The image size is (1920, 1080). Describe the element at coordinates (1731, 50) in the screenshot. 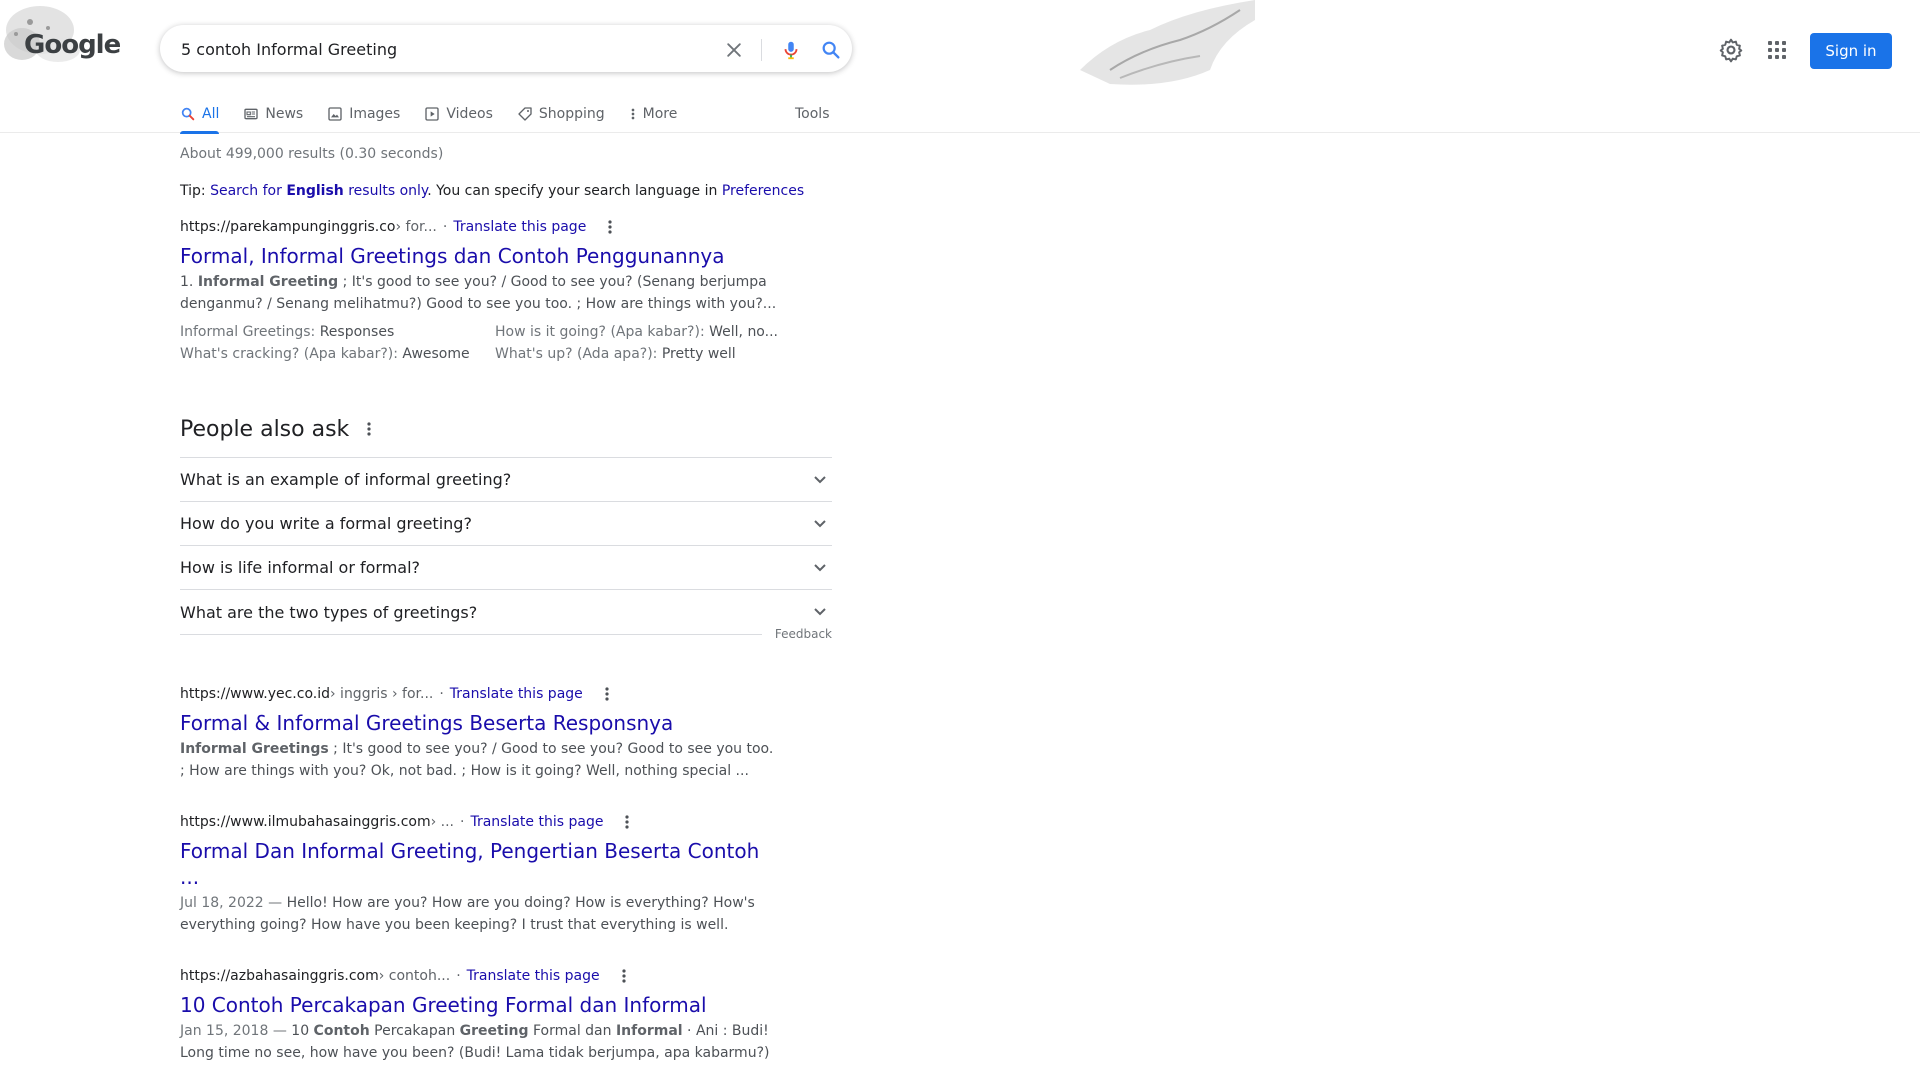

I see `gear-icon` at that location.